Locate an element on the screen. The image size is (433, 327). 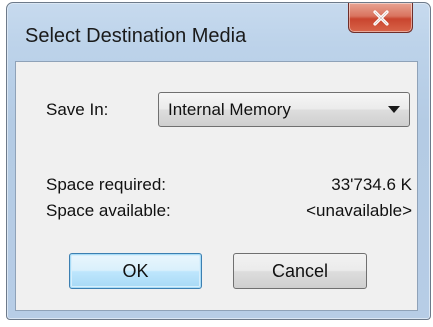
save-in-label: Save In: is located at coordinates (77, 109).